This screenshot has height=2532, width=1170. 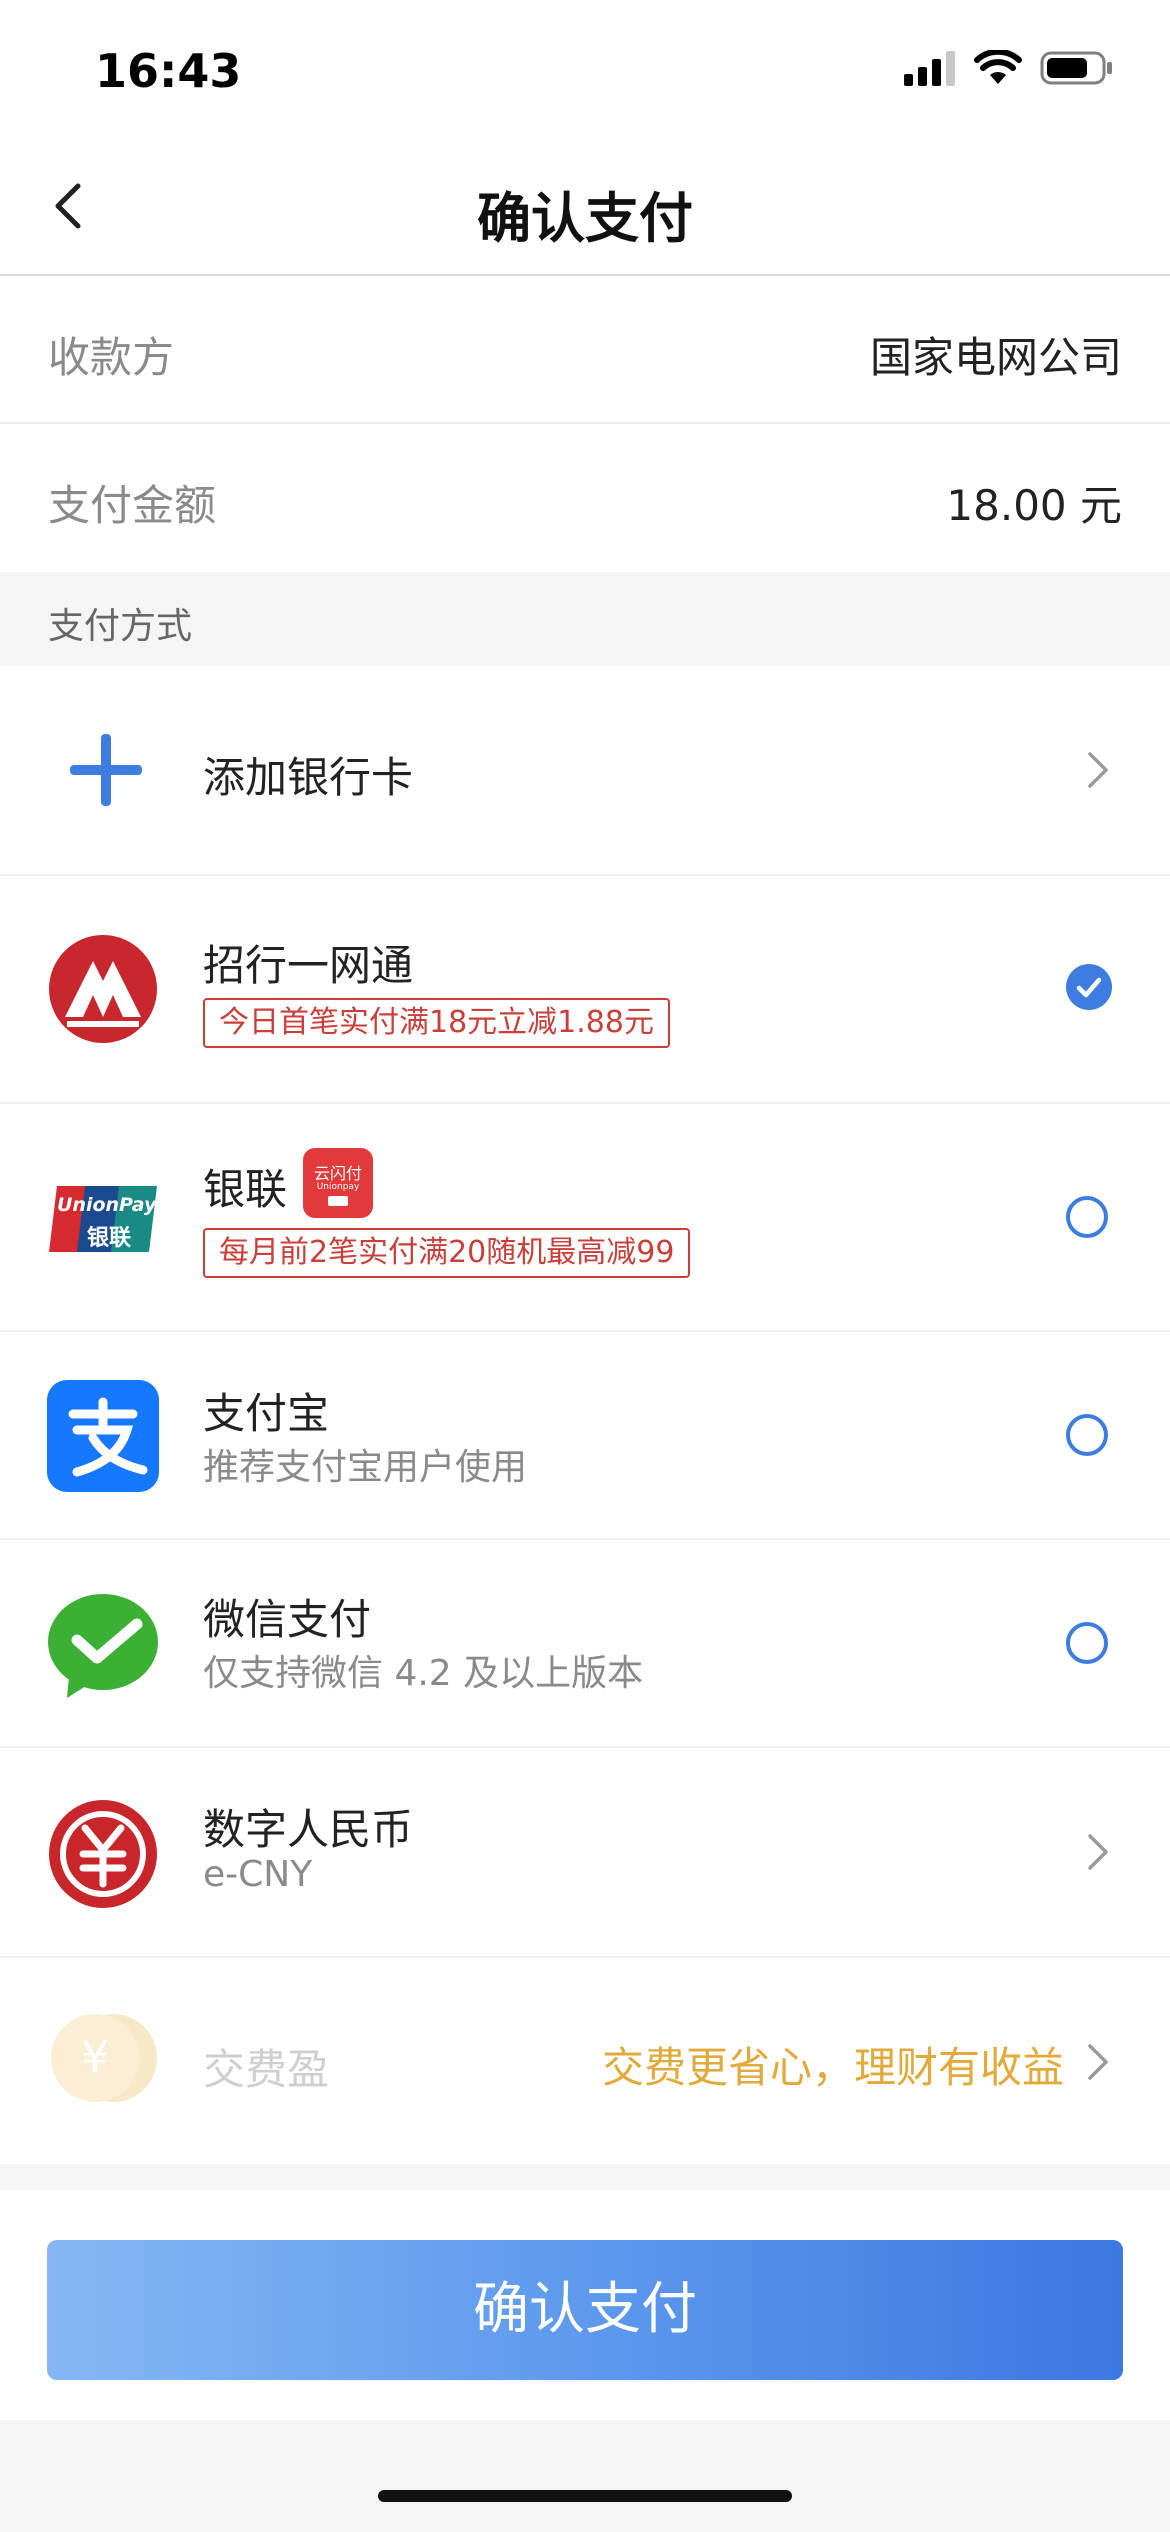 What do you see at coordinates (1087, 1217) in the screenshot?
I see `unionpay-radio` at bounding box center [1087, 1217].